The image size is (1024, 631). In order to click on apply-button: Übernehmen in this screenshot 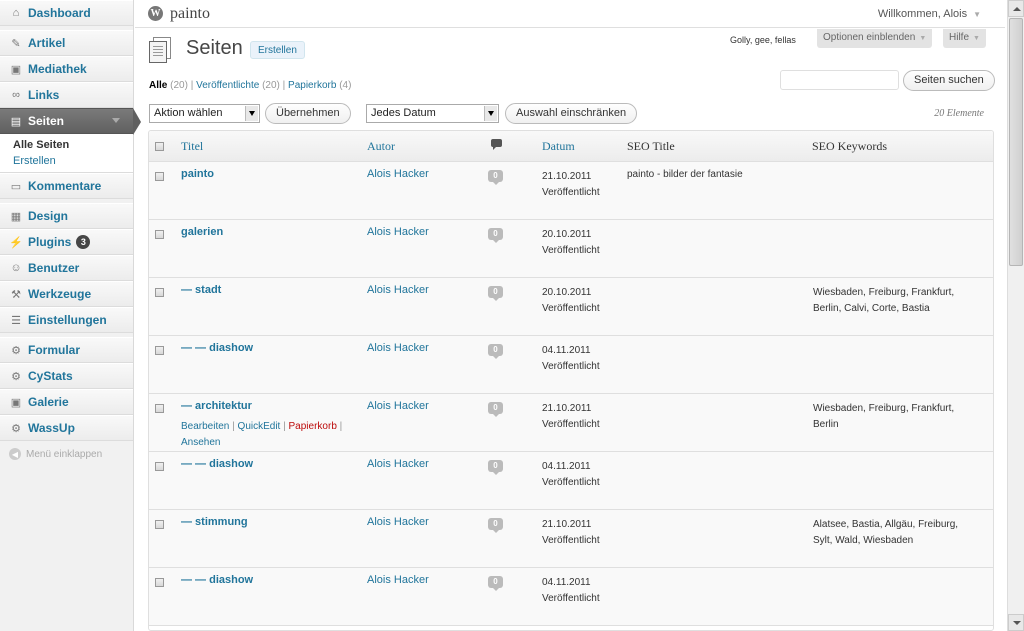, I will do `click(308, 113)`.